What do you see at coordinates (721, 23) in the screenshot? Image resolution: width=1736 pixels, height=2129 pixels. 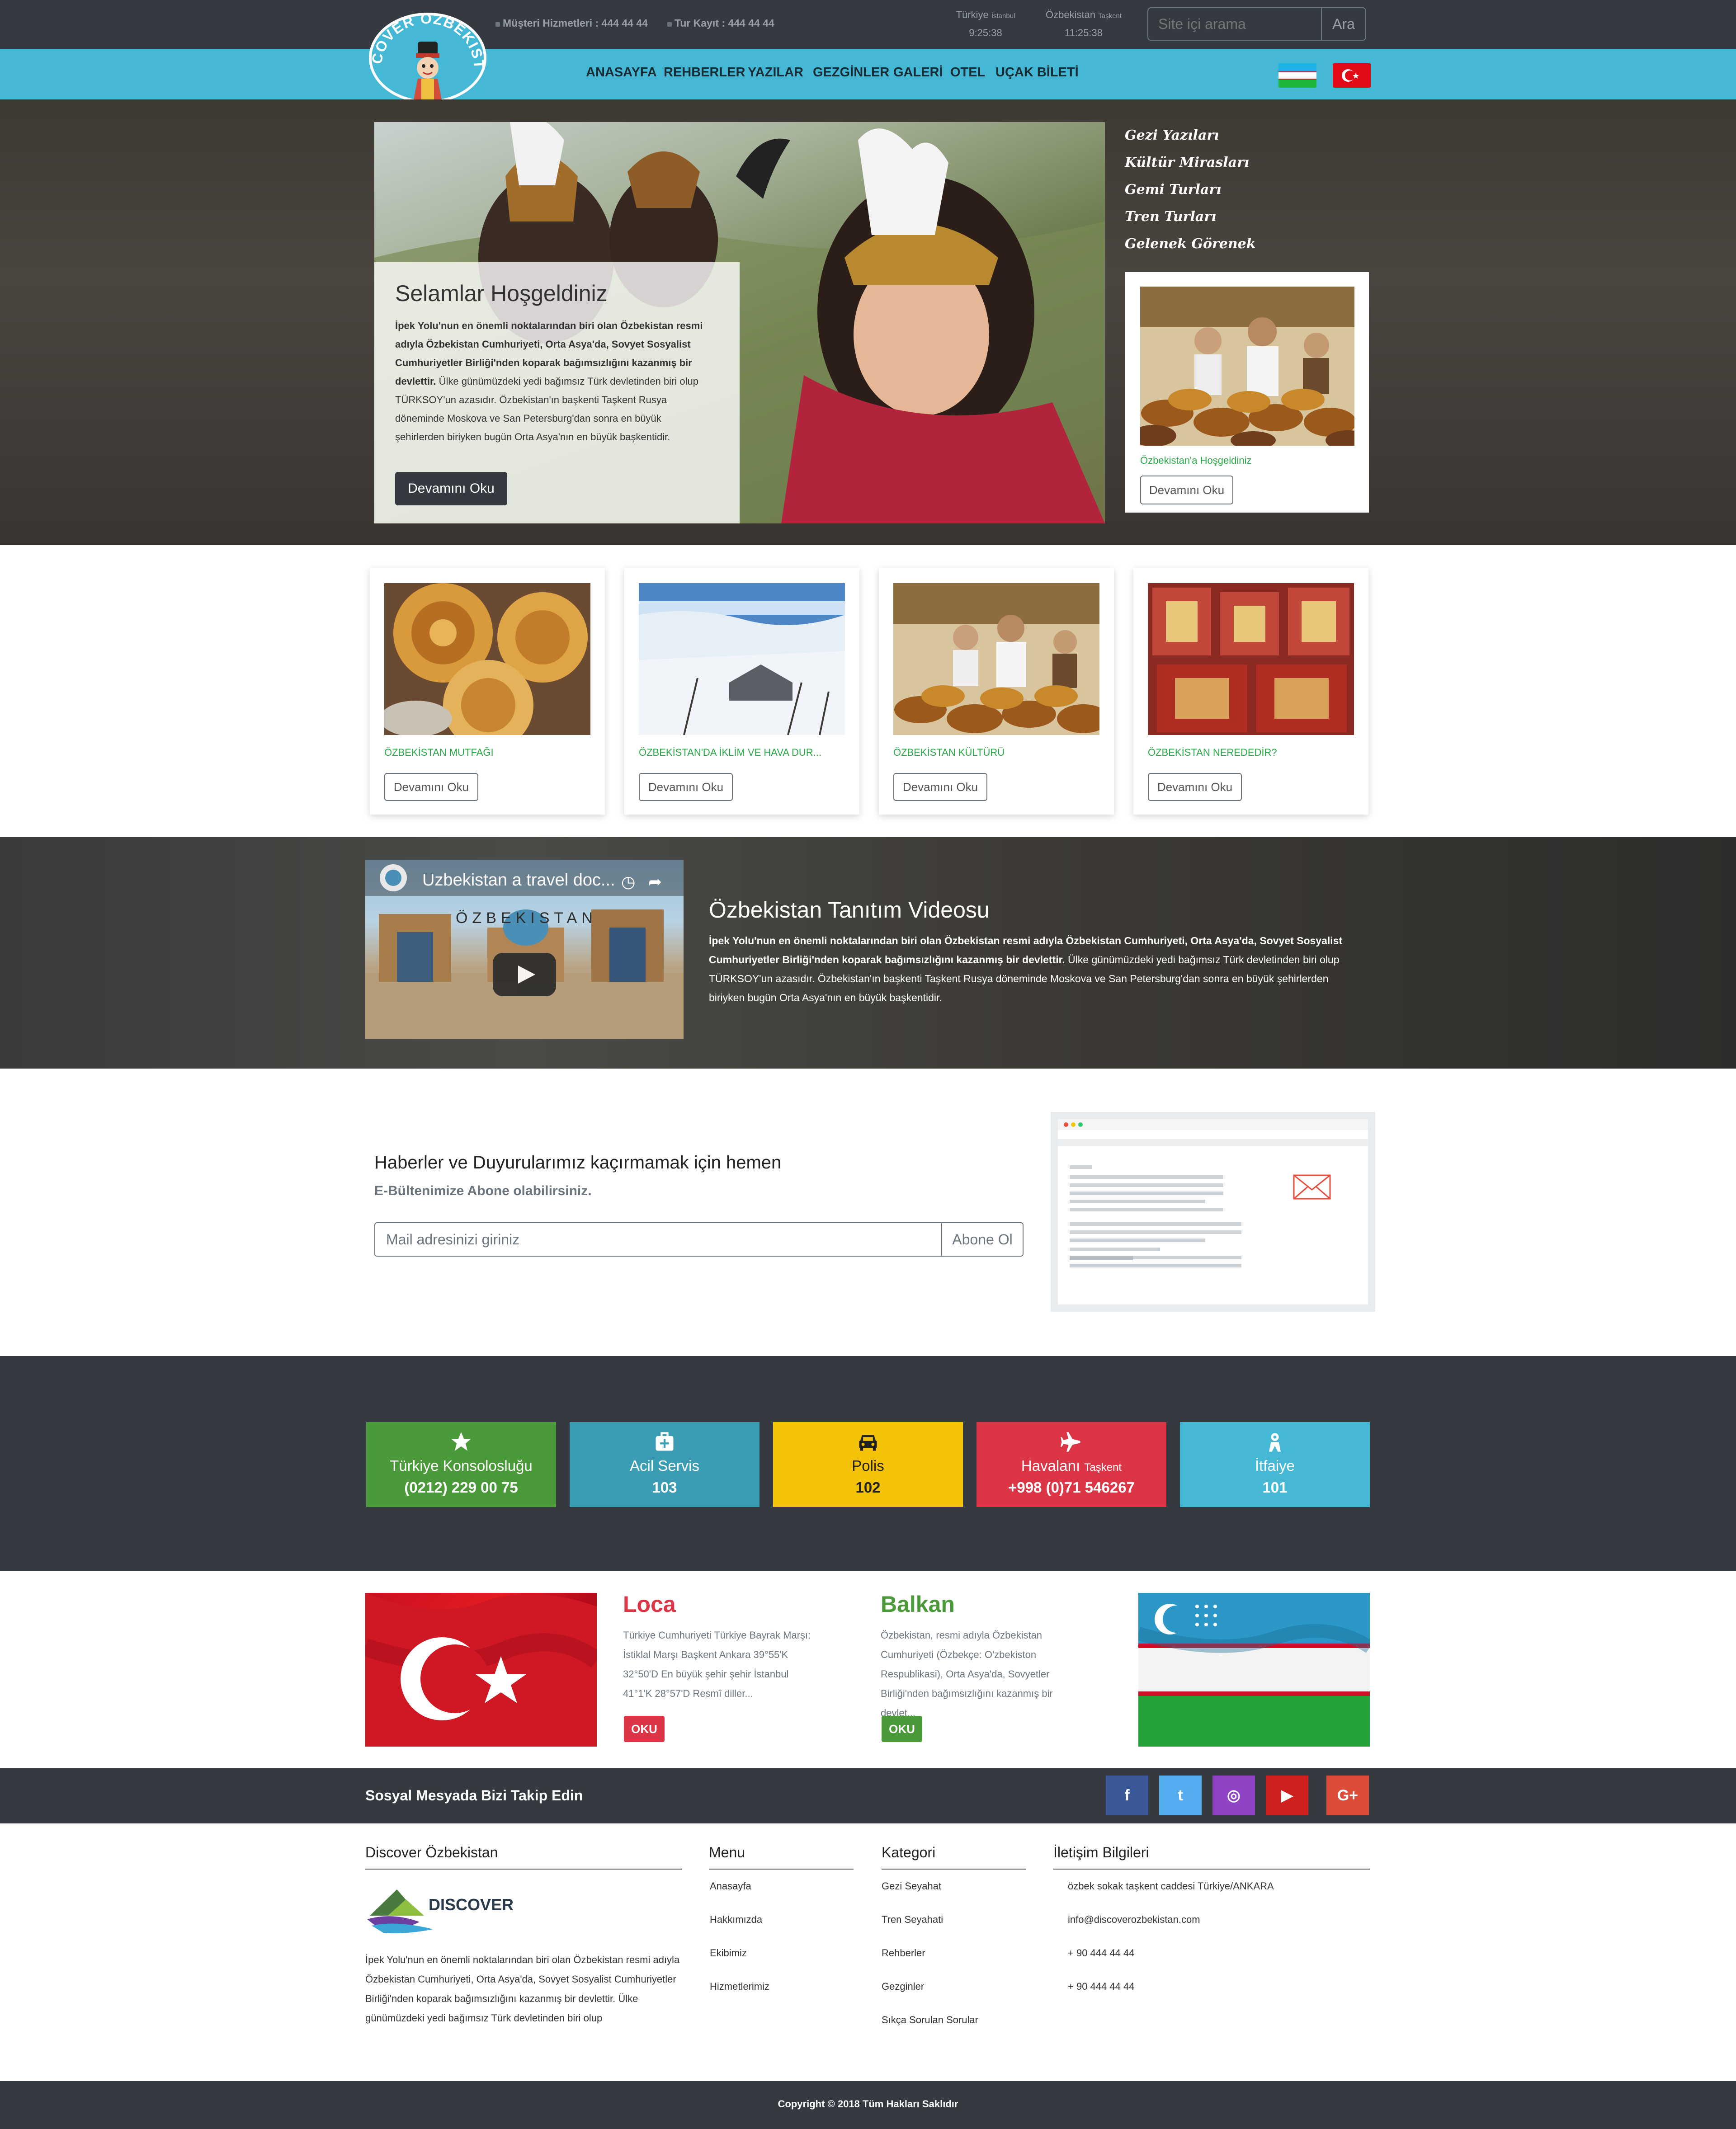 I see `tour-booking-phone: Tur Kayıt : 444 44 44` at bounding box center [721, 23].